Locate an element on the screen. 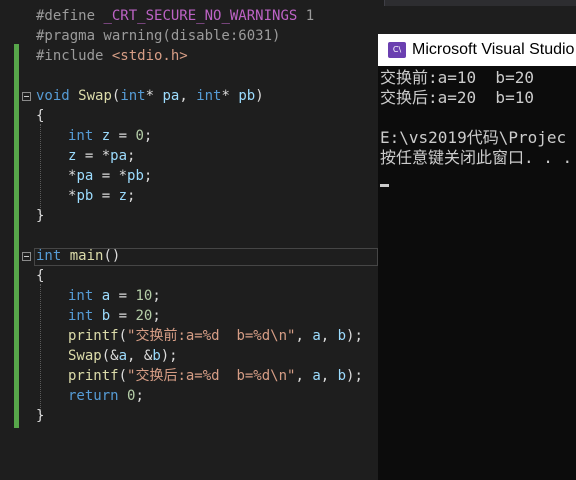  fold-toggle-swap is located at coordinates (26, 96).